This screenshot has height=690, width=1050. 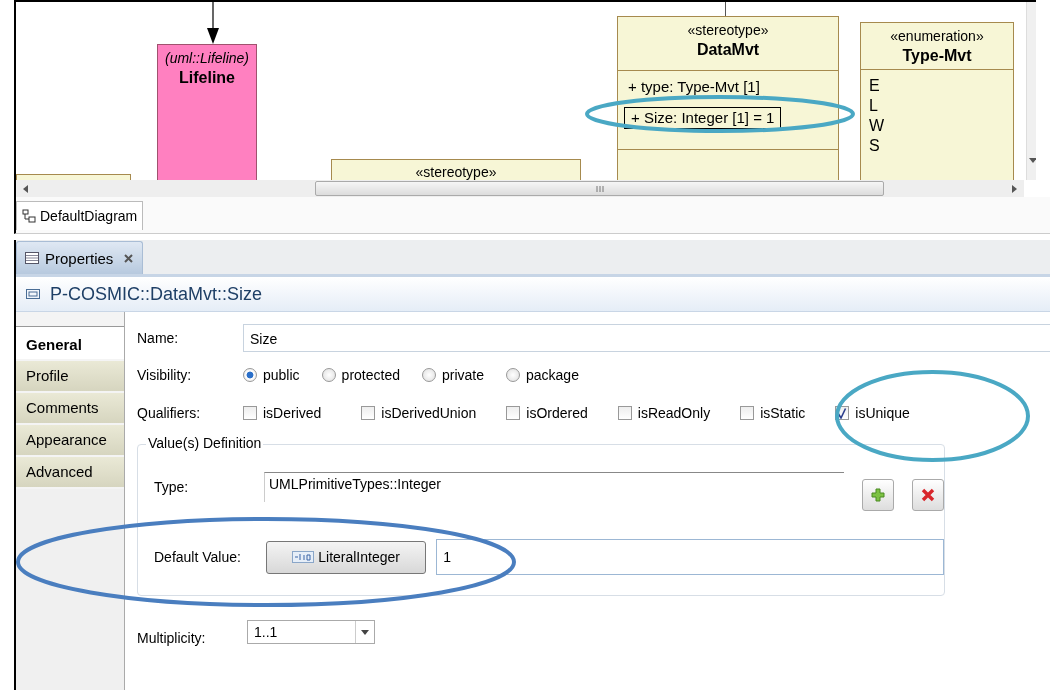 What do you see at coordinates (462, 375) in the screenshot?
I see `option-label: private` at bounding box center [462, 375].